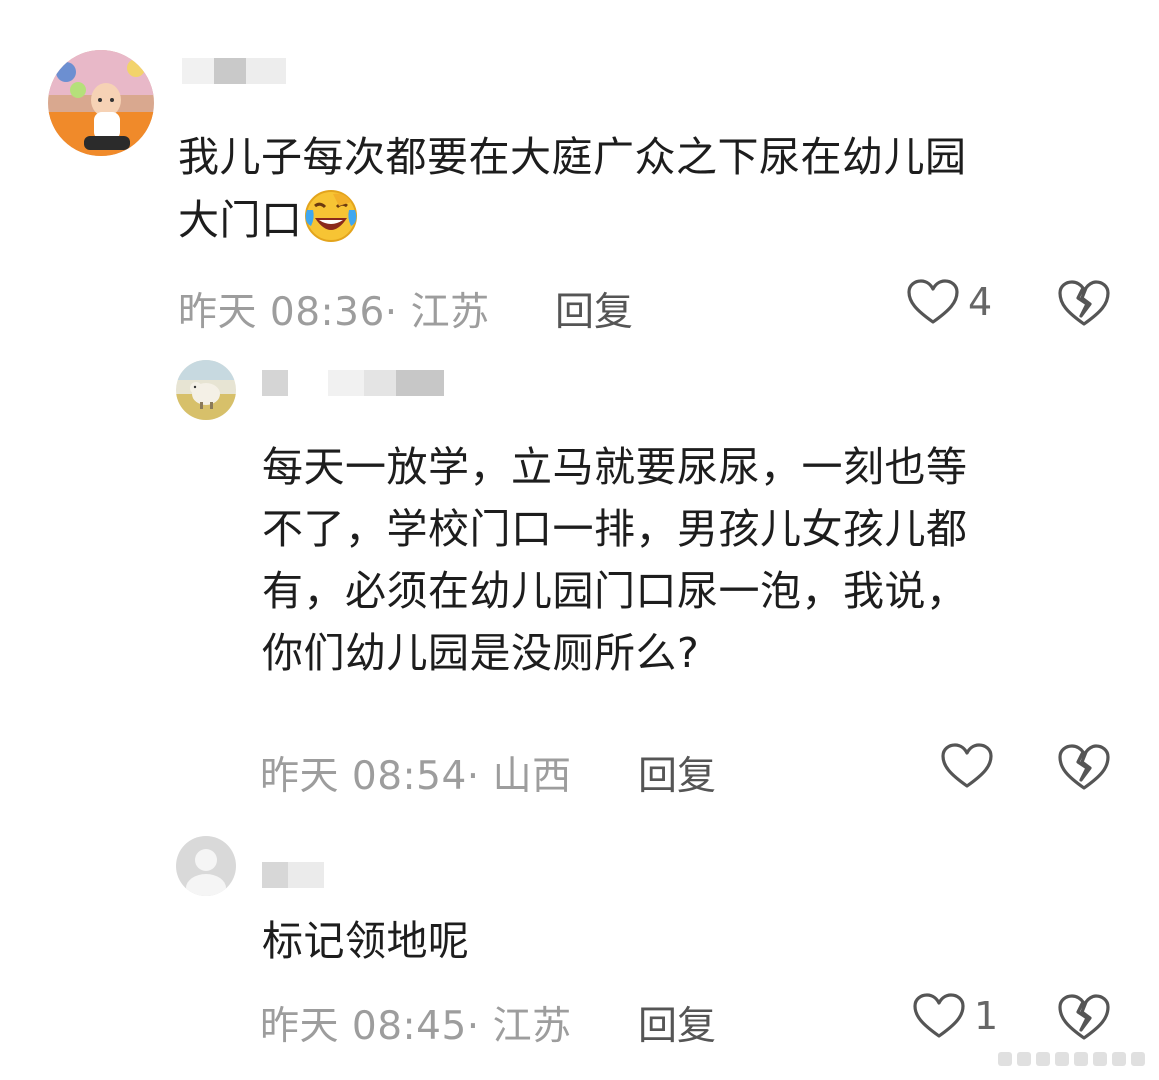 Image resolution: width=1159 pixels, height=1080 pixels. I want to click on comment-text-line: 标记领地呢, so click(366, 941).